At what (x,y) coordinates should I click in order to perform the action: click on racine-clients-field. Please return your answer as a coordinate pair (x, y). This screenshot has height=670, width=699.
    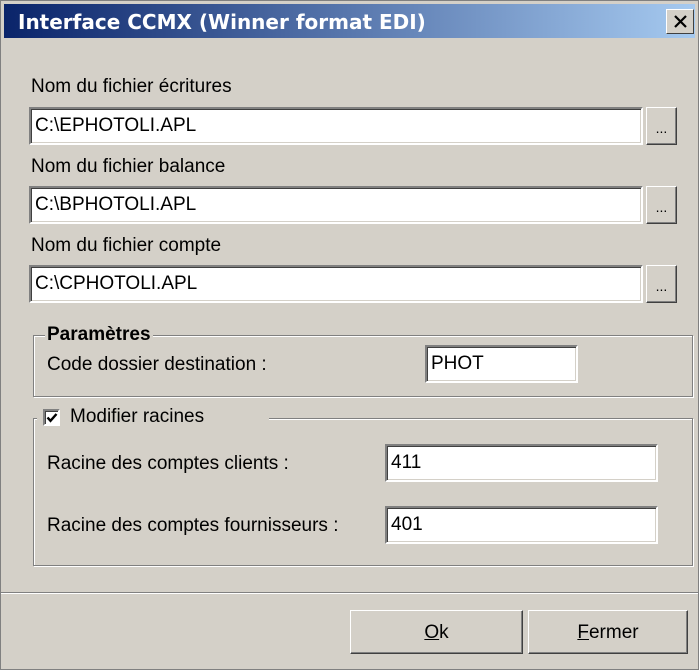
    Looking at the image, I should click on (521, 463).